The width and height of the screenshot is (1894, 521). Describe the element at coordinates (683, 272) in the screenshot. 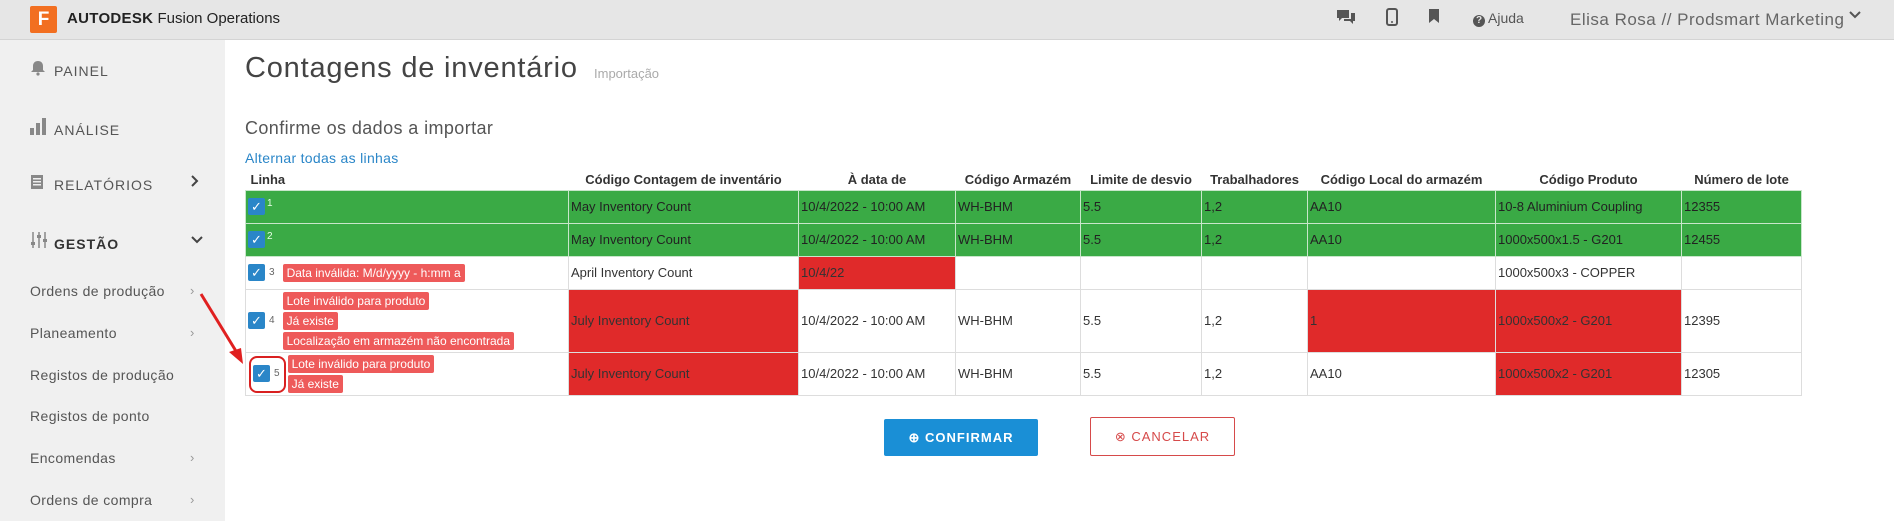

I see `table-cell: April Inventory Count` at that location.